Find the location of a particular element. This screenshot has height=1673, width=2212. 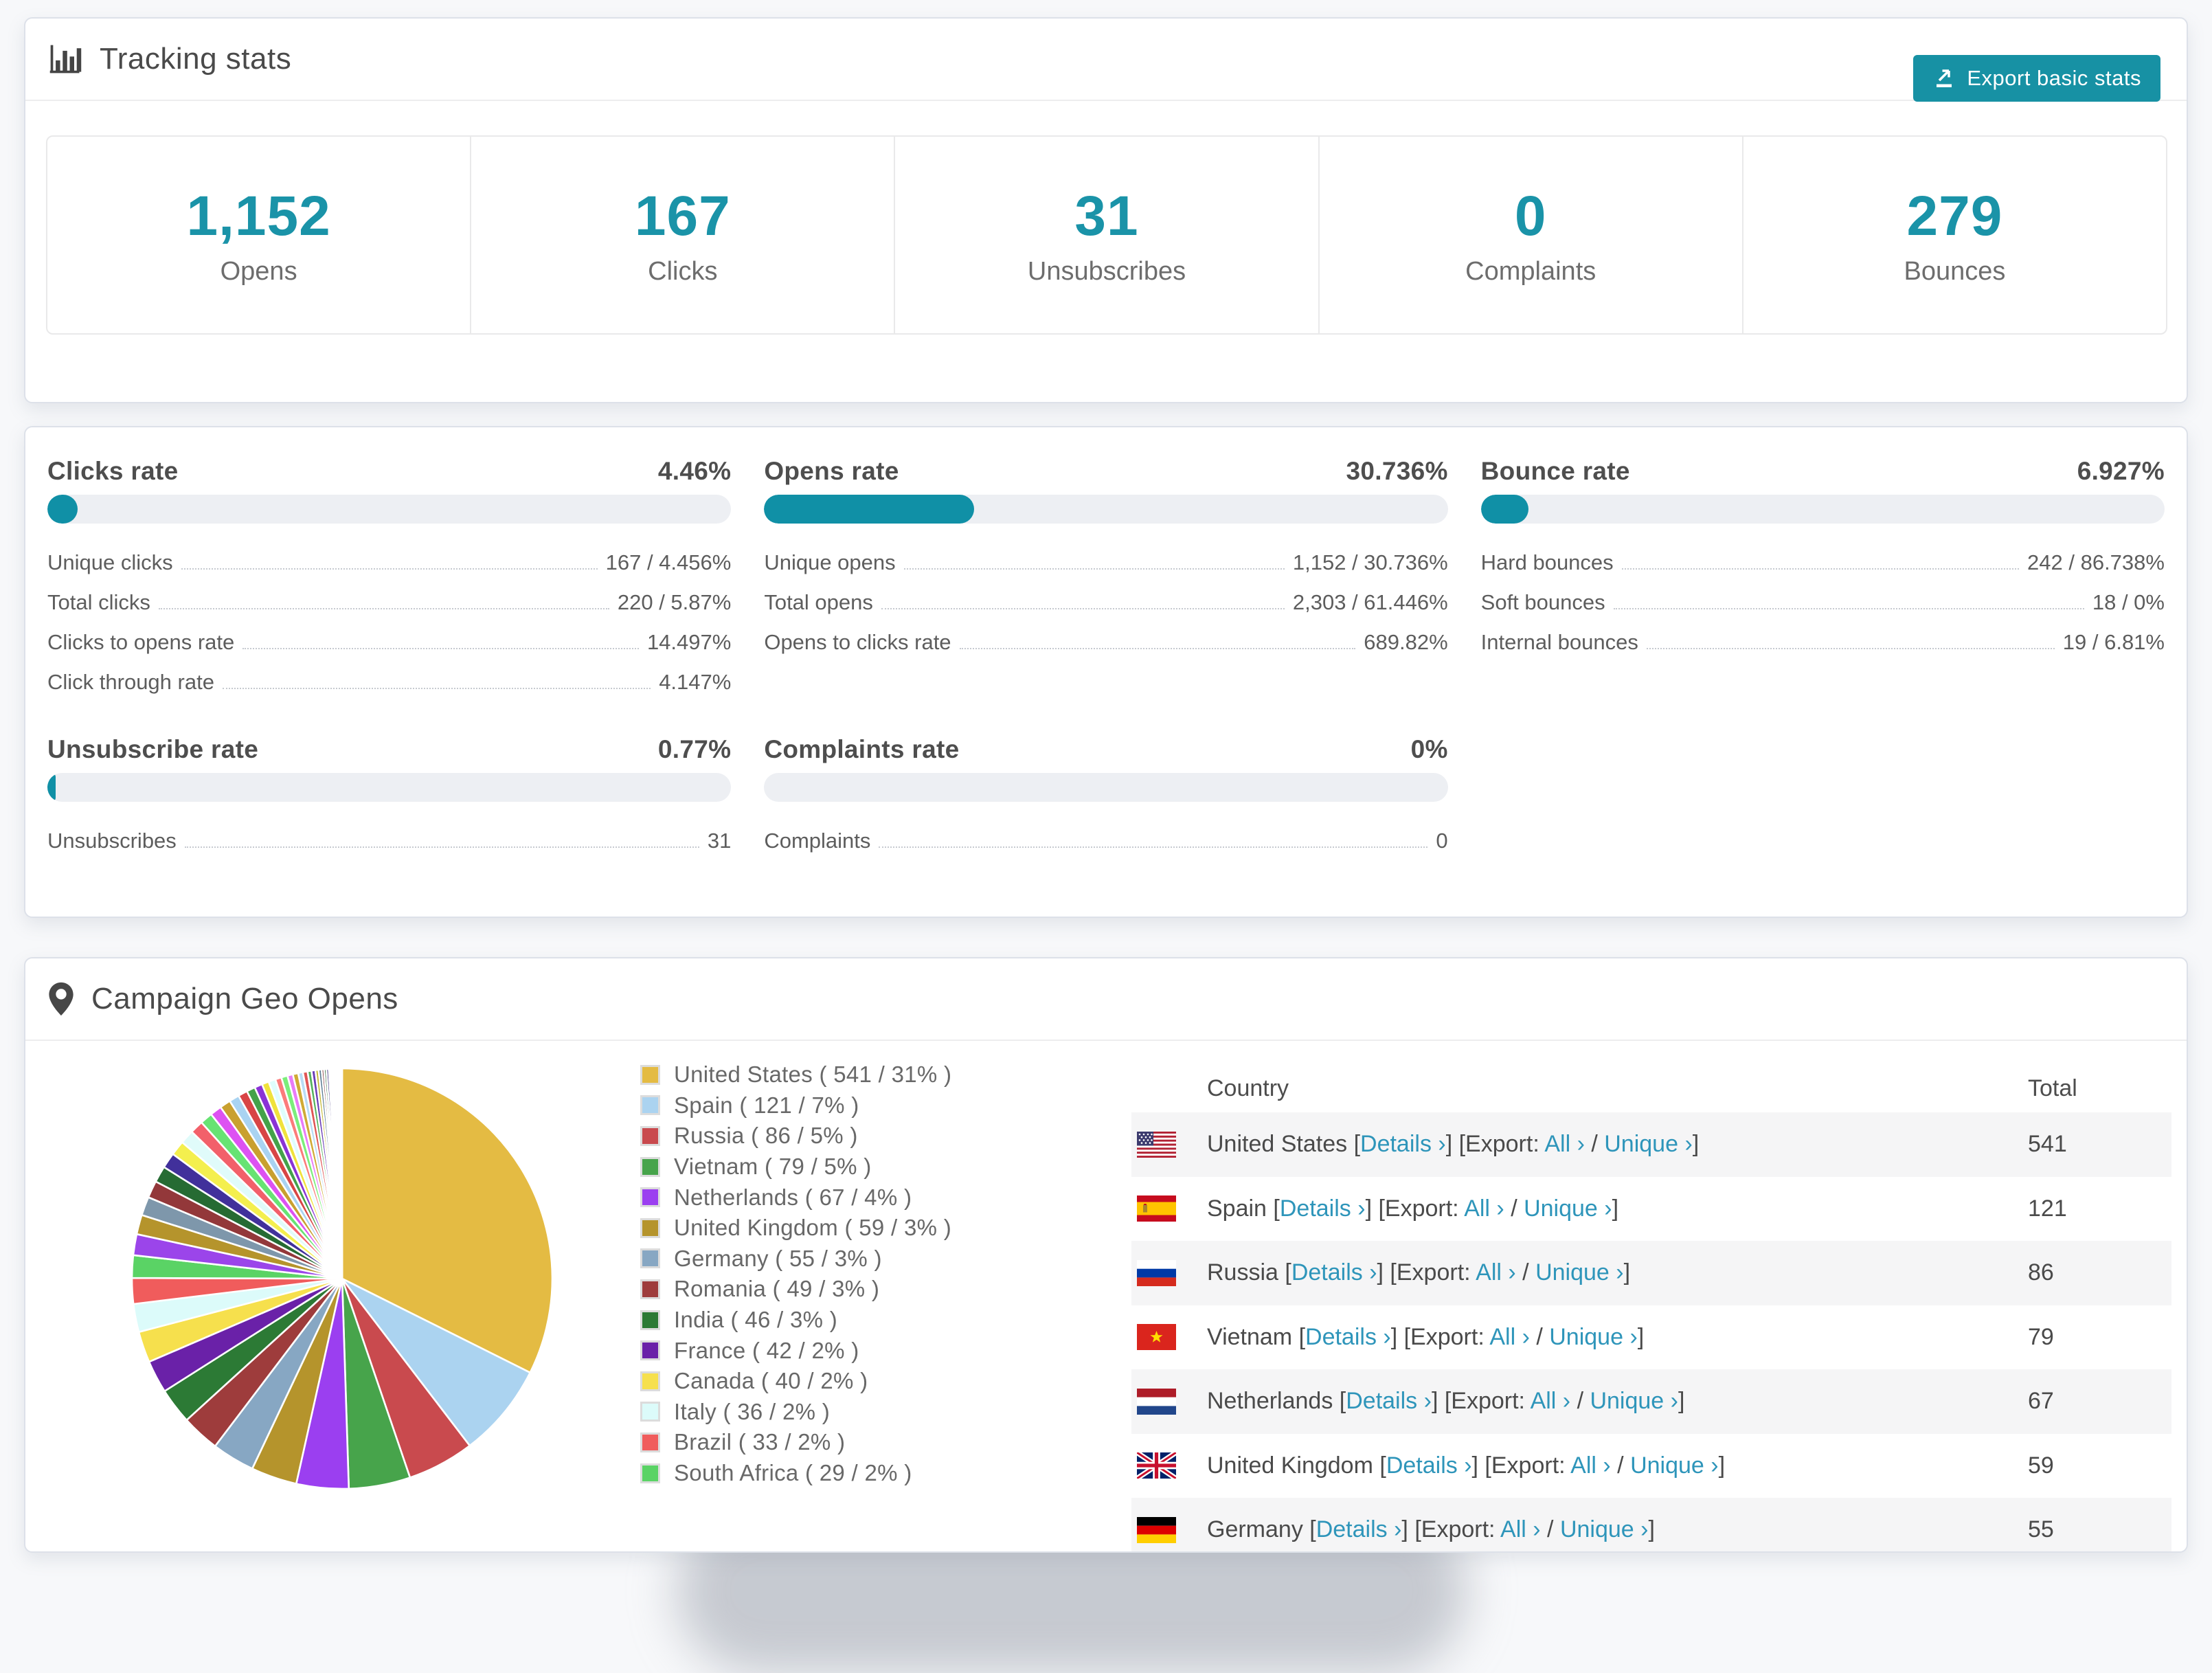

detail-label: Total clicks is located at coordinates (99, 602).